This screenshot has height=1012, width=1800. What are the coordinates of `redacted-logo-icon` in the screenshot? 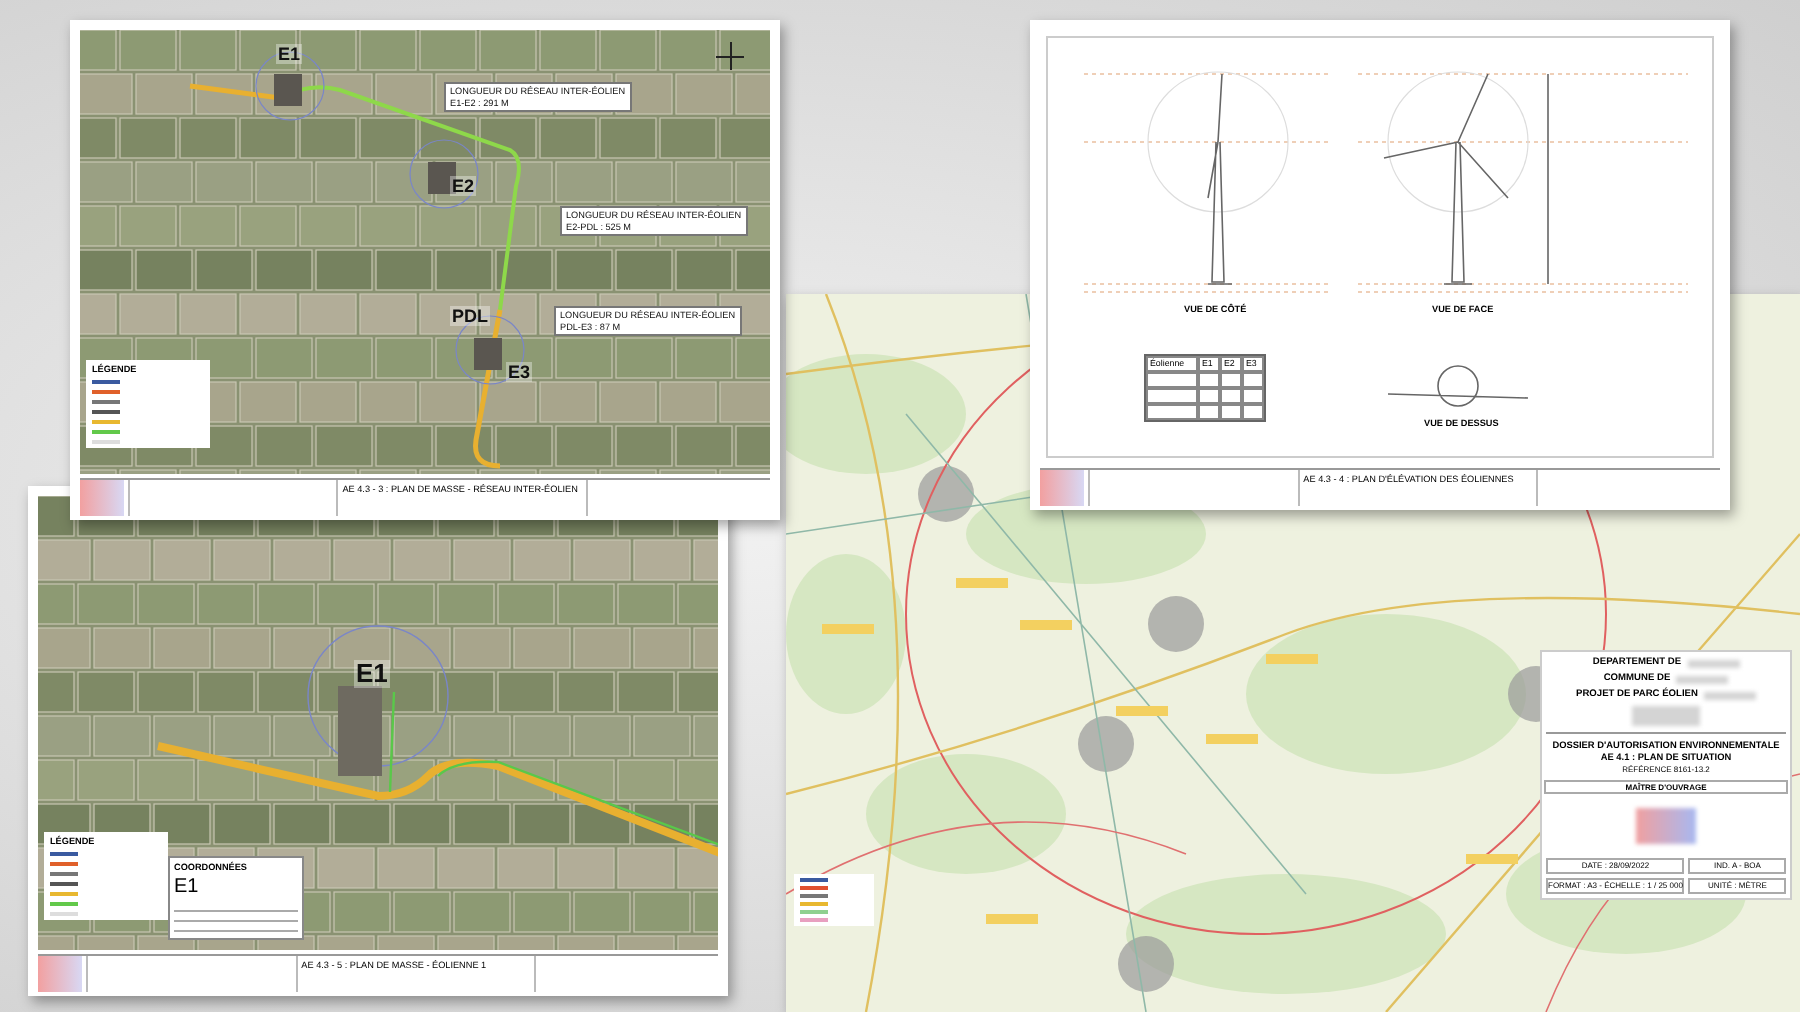 It's located at (1666, 826).